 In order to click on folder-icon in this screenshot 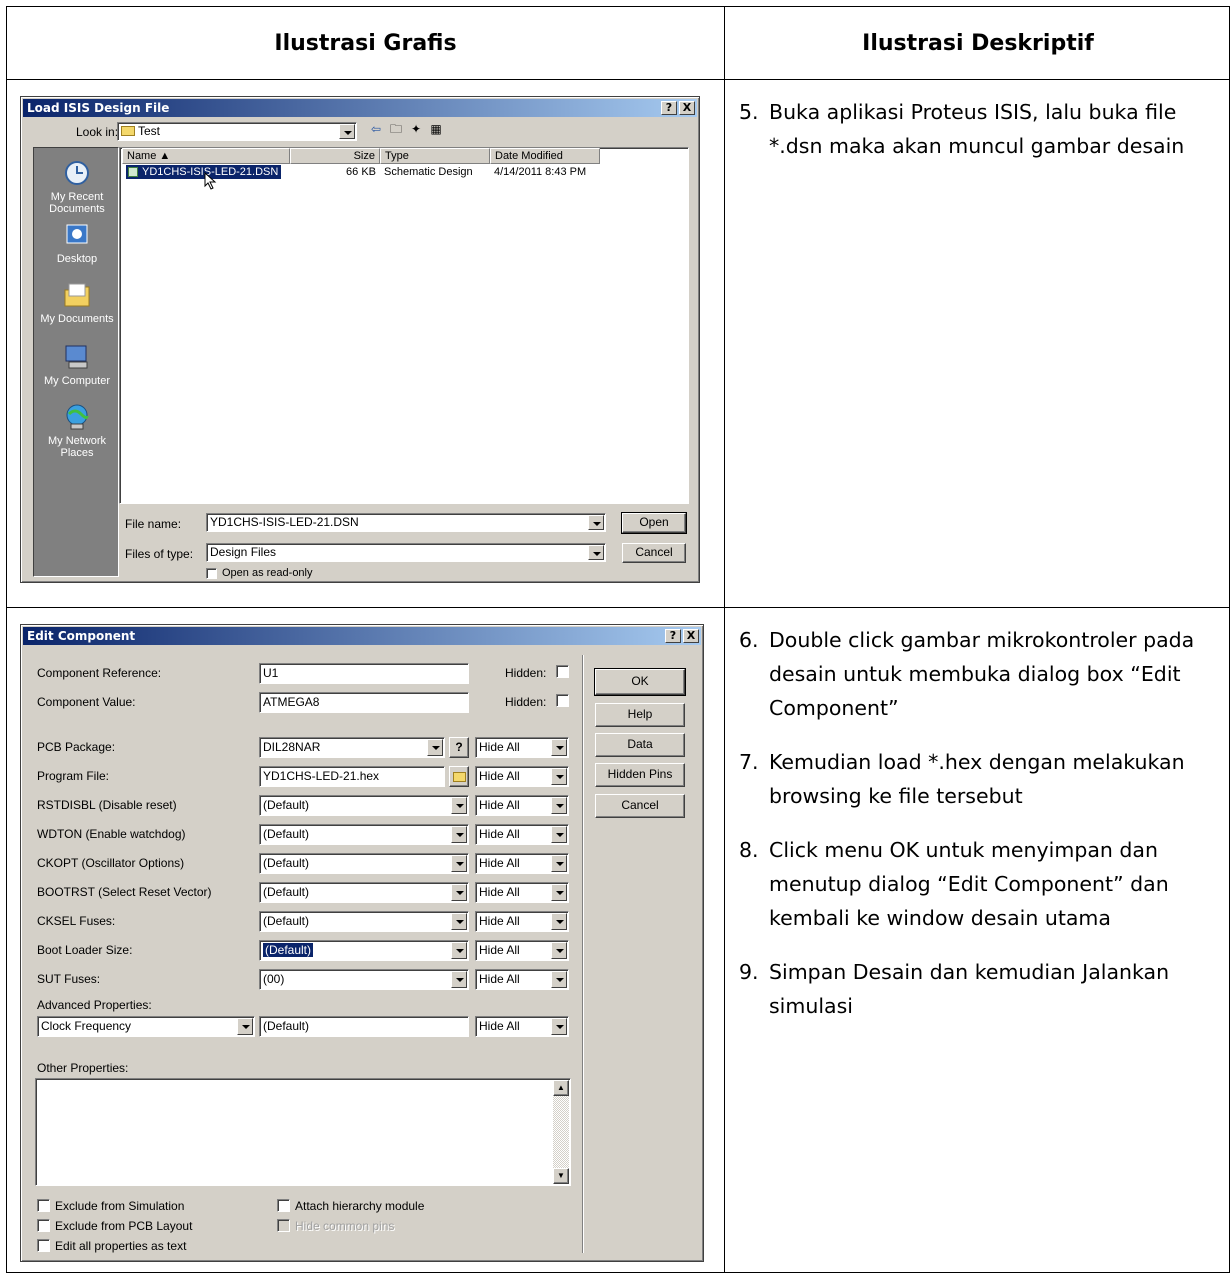, I will do `click(128, 131)`.